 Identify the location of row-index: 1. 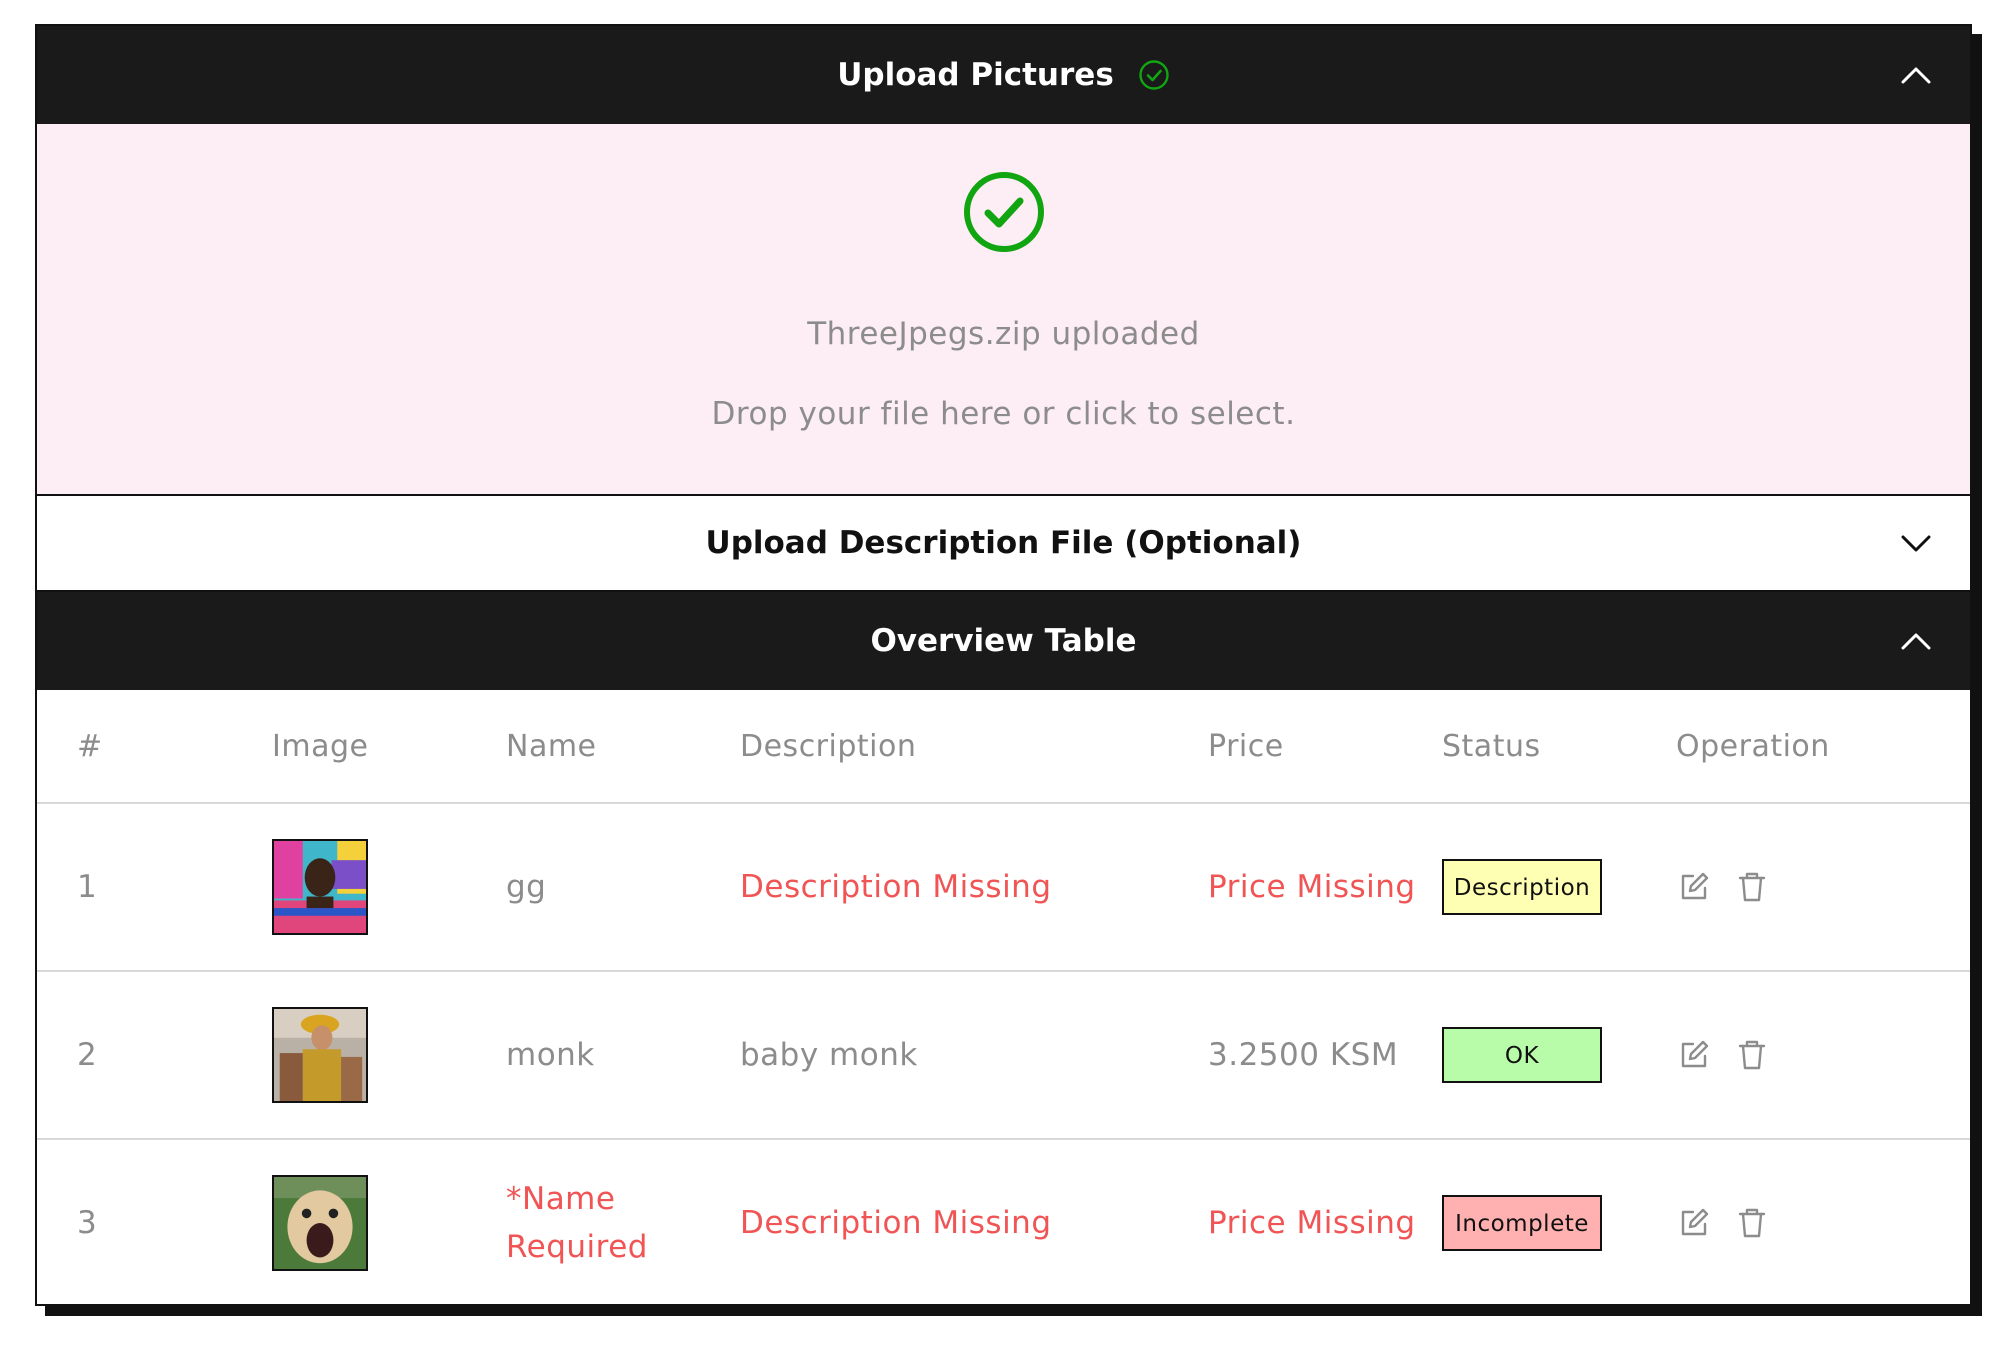
(154, 887).